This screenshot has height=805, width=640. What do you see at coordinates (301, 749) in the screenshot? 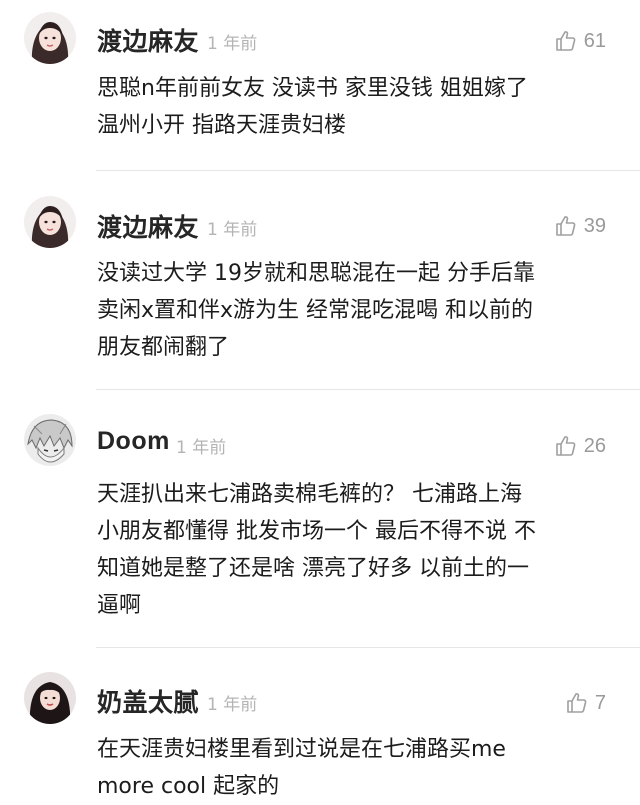
I see `comment-line: 在天涯贵妇楼里看到过说是在七浦路买me` at bounding box center [301, 749].